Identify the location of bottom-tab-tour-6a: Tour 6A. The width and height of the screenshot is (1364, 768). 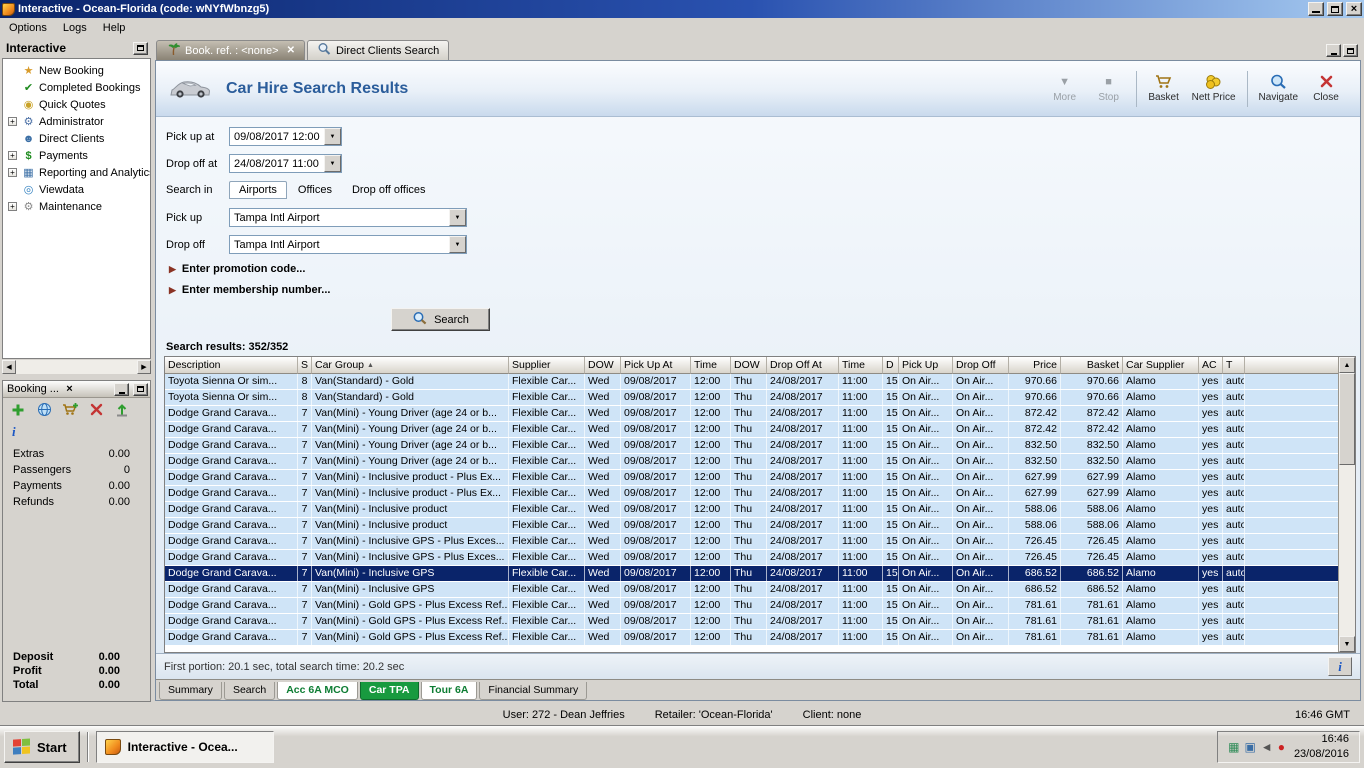
(449, 690).